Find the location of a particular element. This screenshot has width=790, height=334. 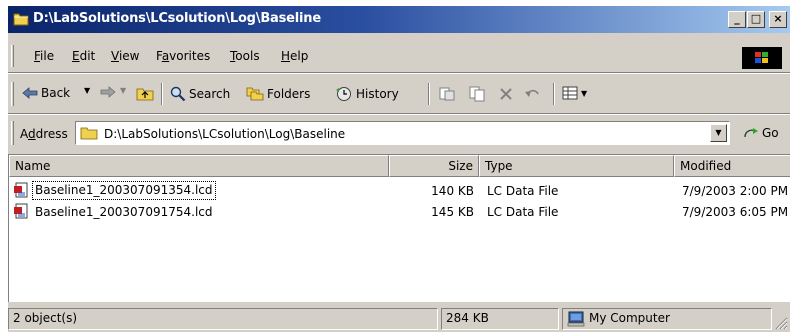

menu-label: elp is located at coordinates (299, 56).